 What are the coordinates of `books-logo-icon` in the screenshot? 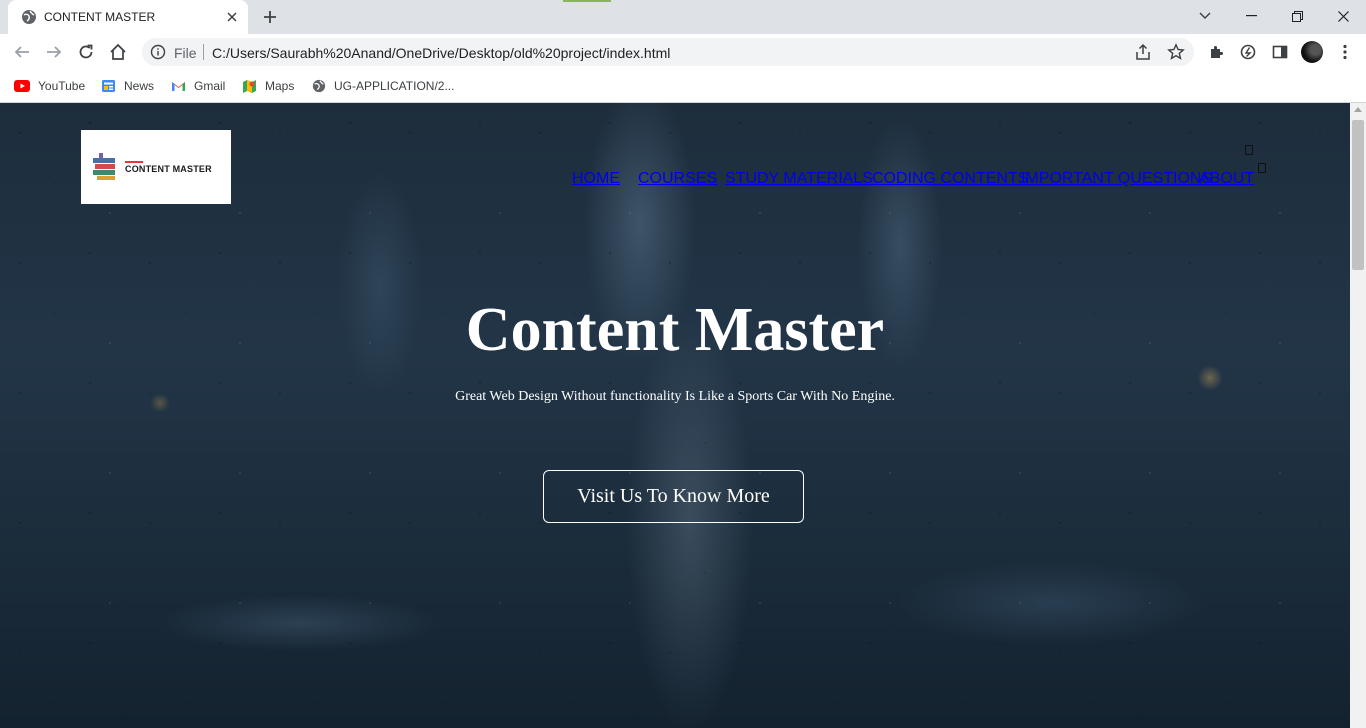 It's located at (104, 166).